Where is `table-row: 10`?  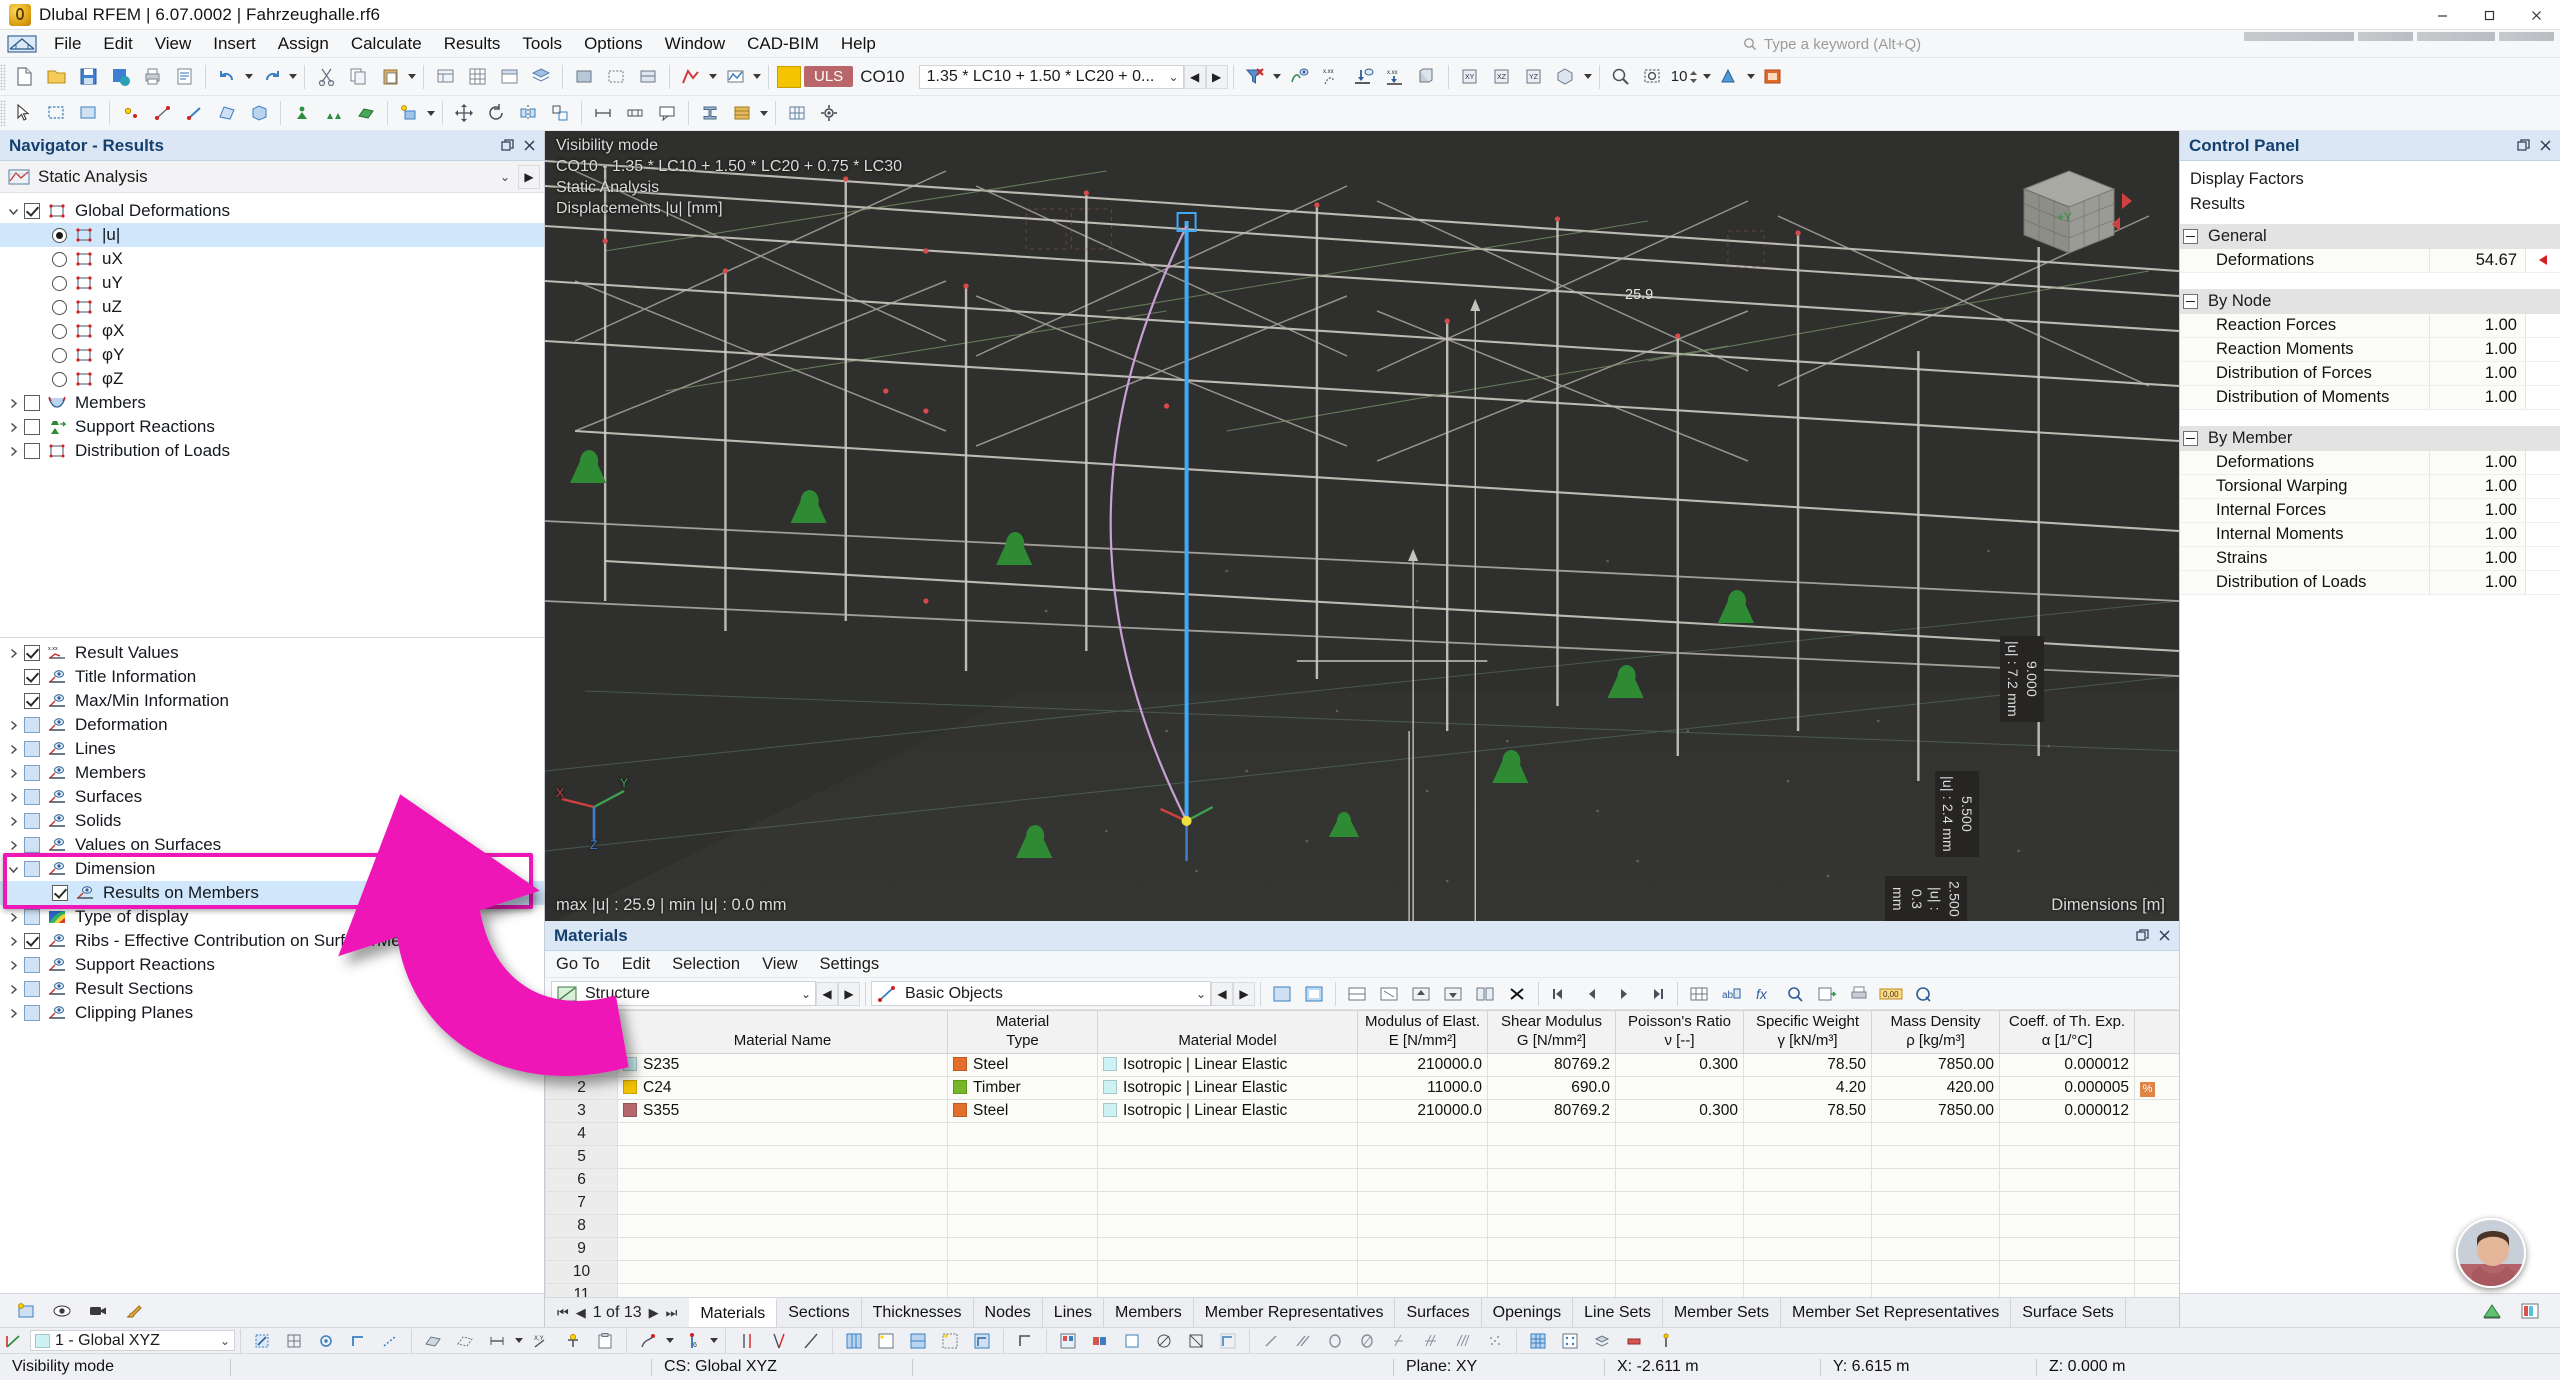 table-row: 10 is located at coordinates (1362, 1271).